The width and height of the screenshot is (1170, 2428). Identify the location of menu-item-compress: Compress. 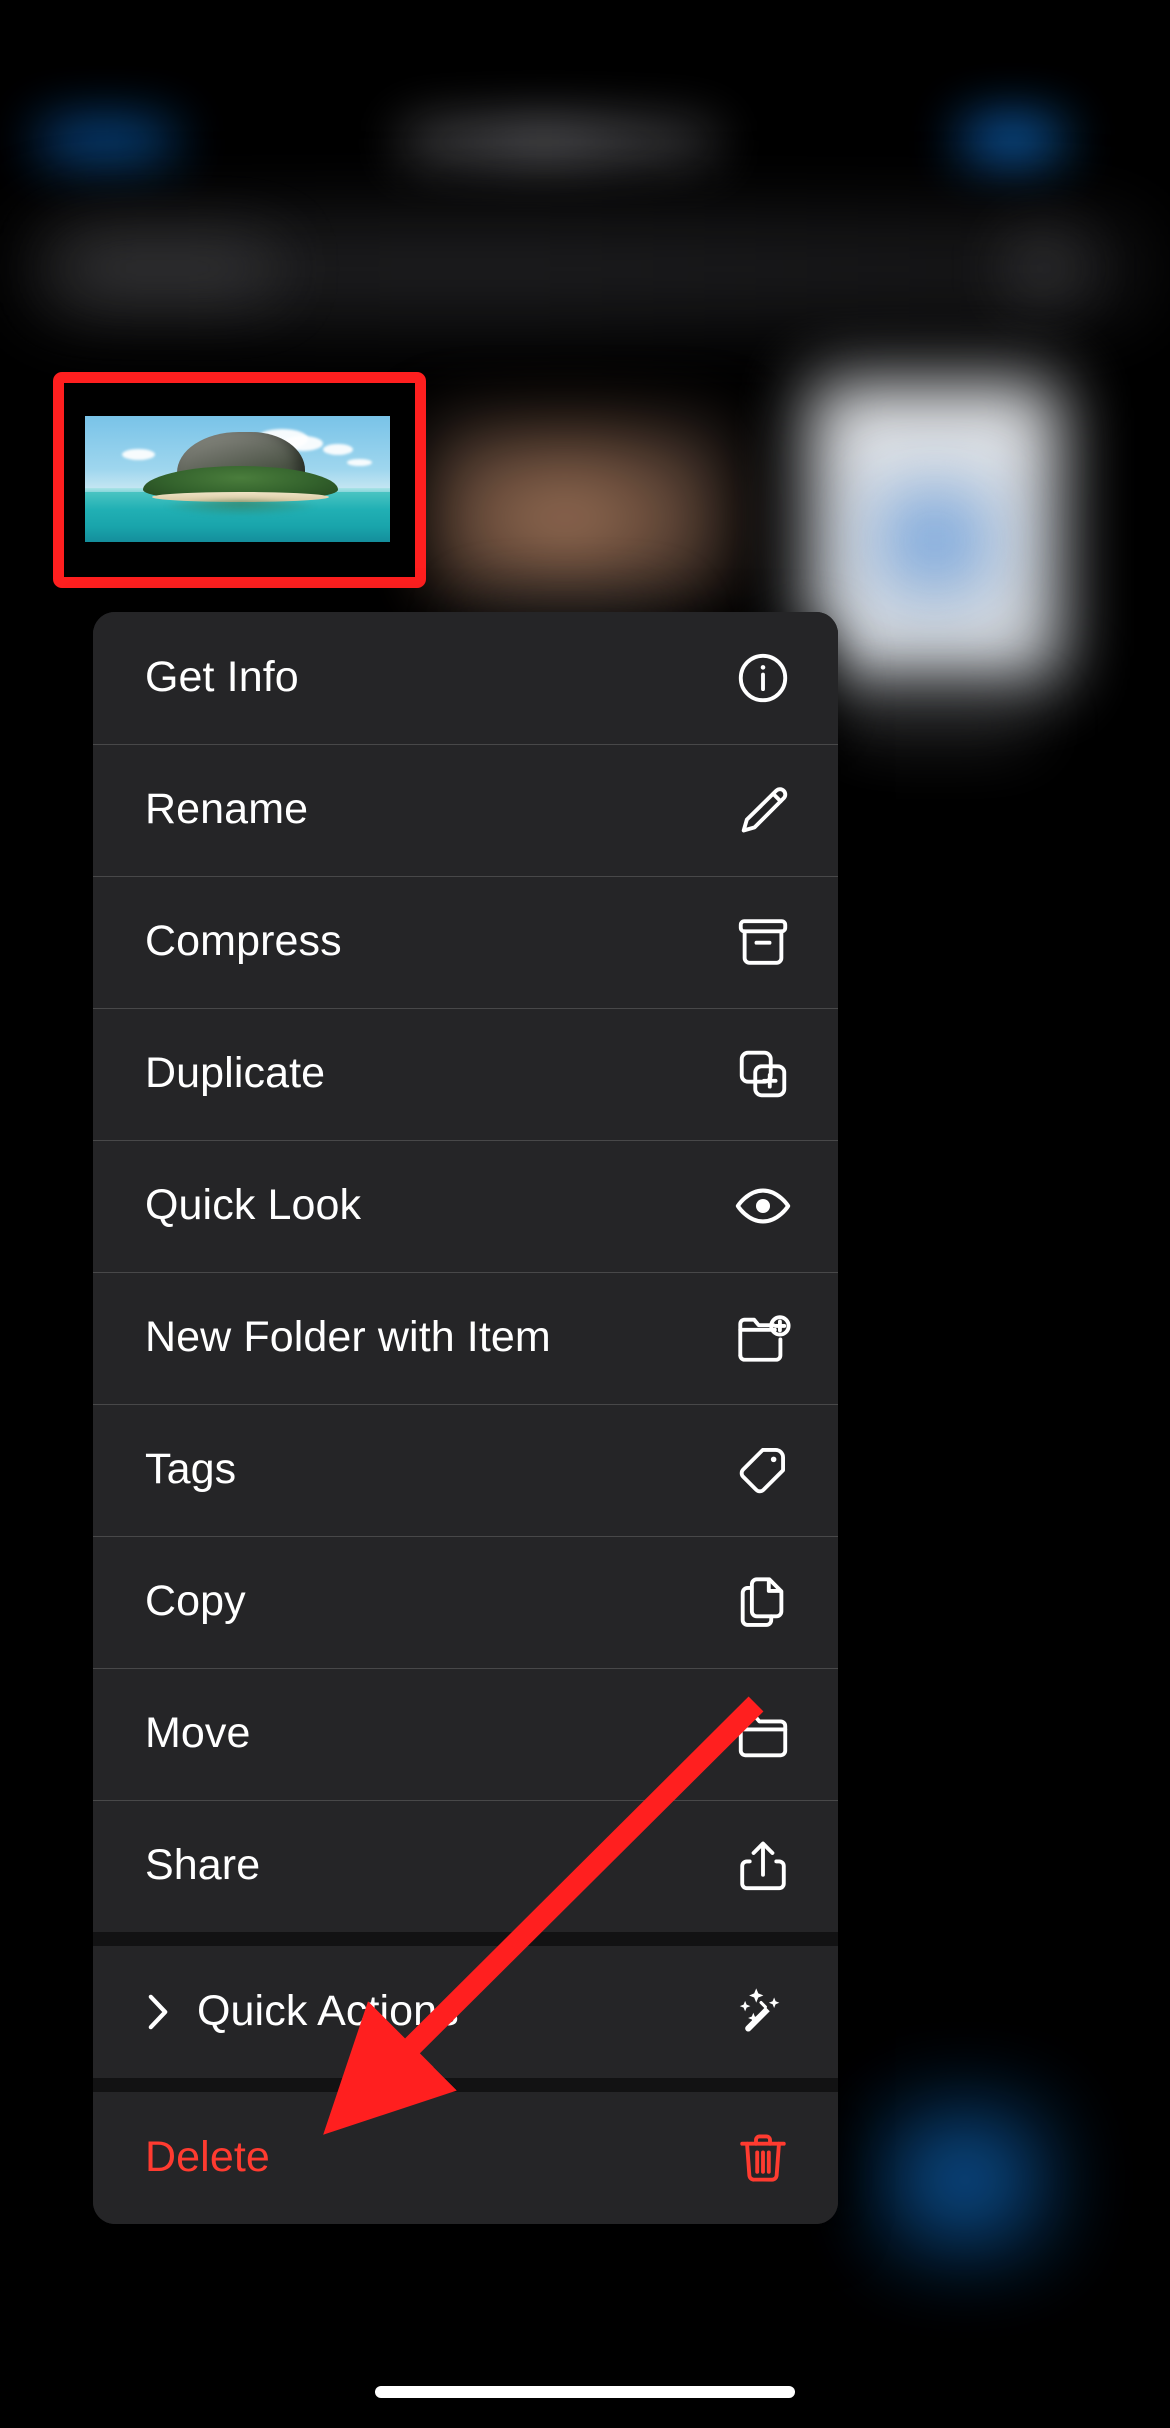
(465, 942).